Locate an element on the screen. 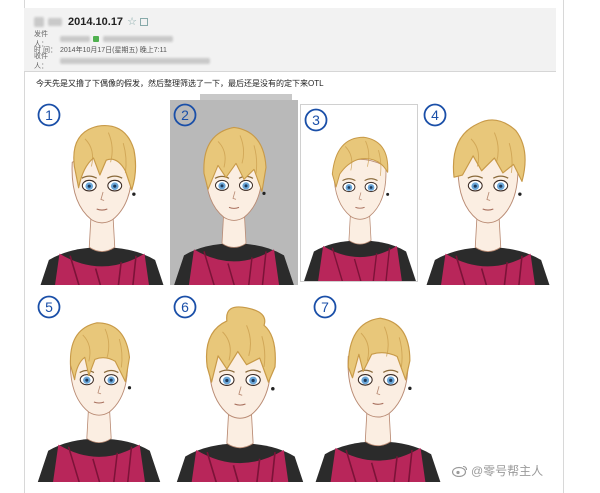 This screenshot has width=600, height=493. panel-number: 7 is located at coordinates (325, 307).